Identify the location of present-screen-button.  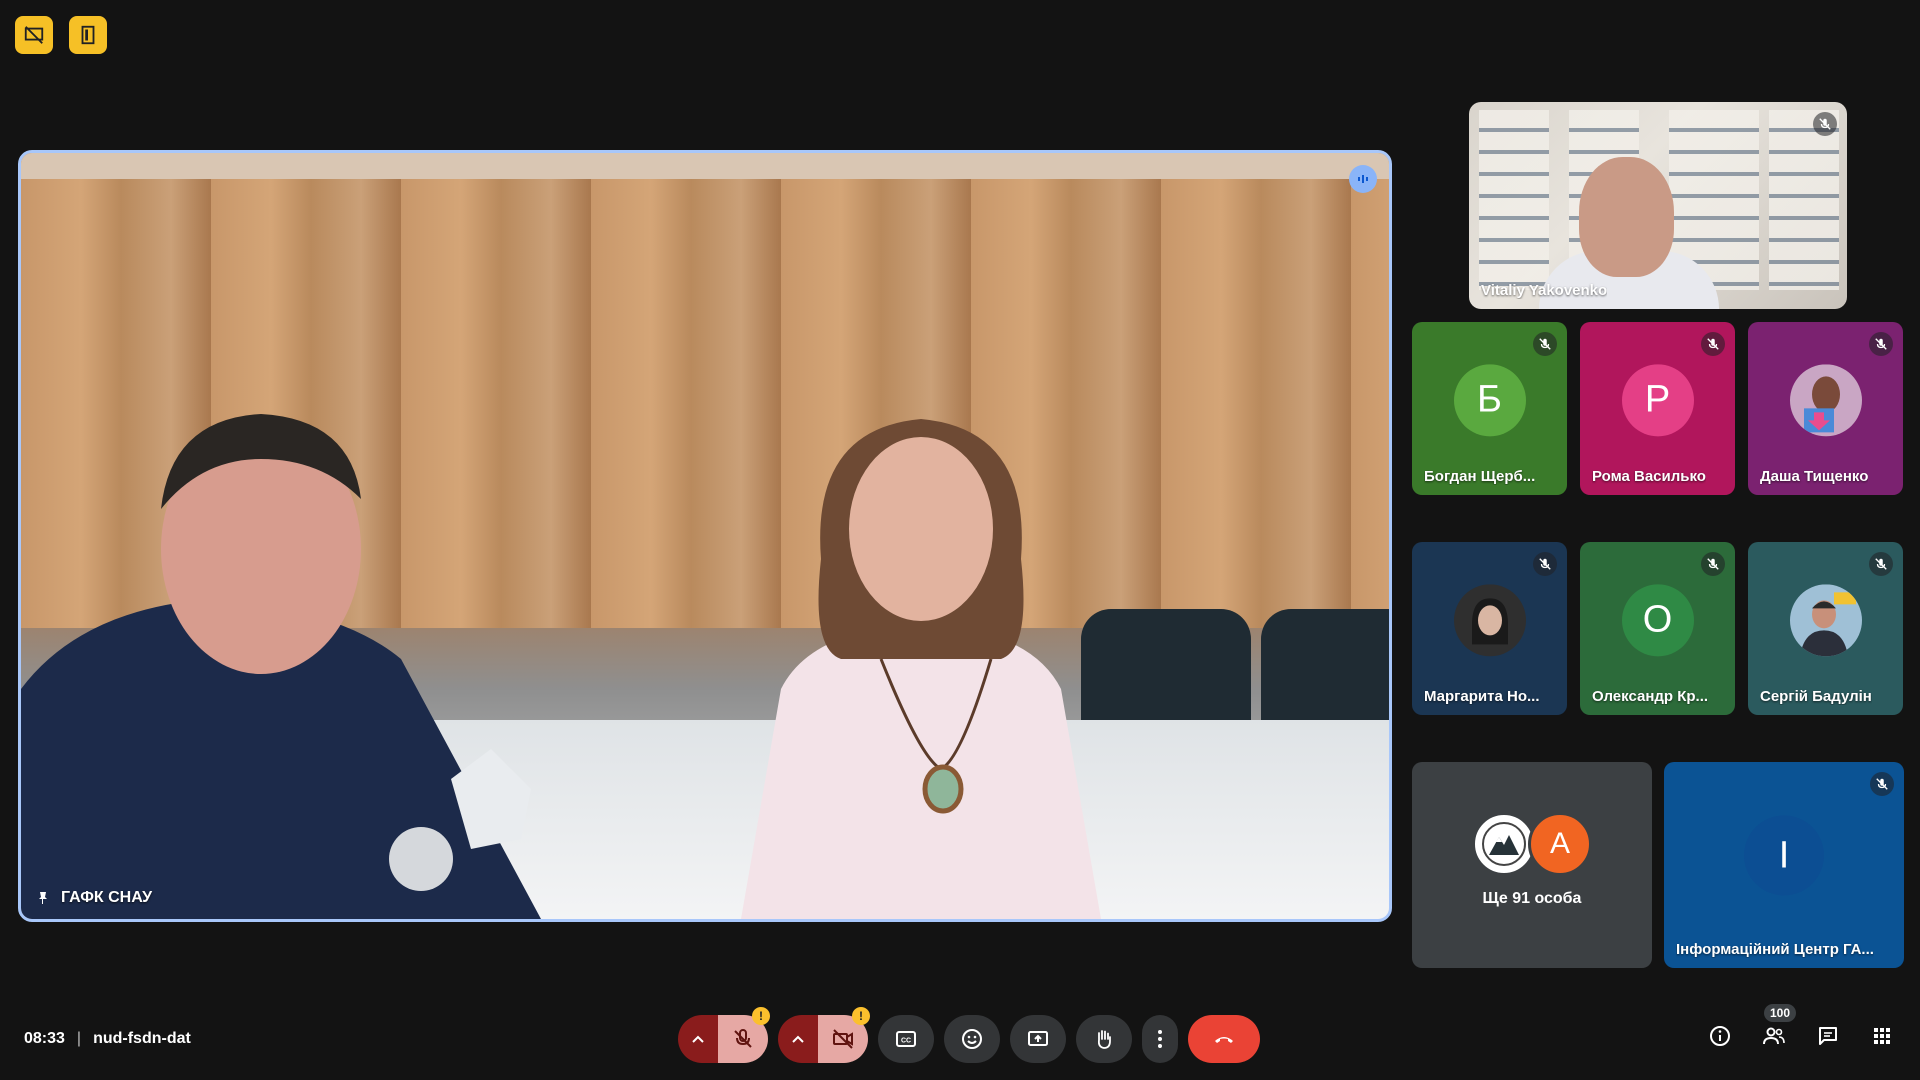
(1038, 1039).